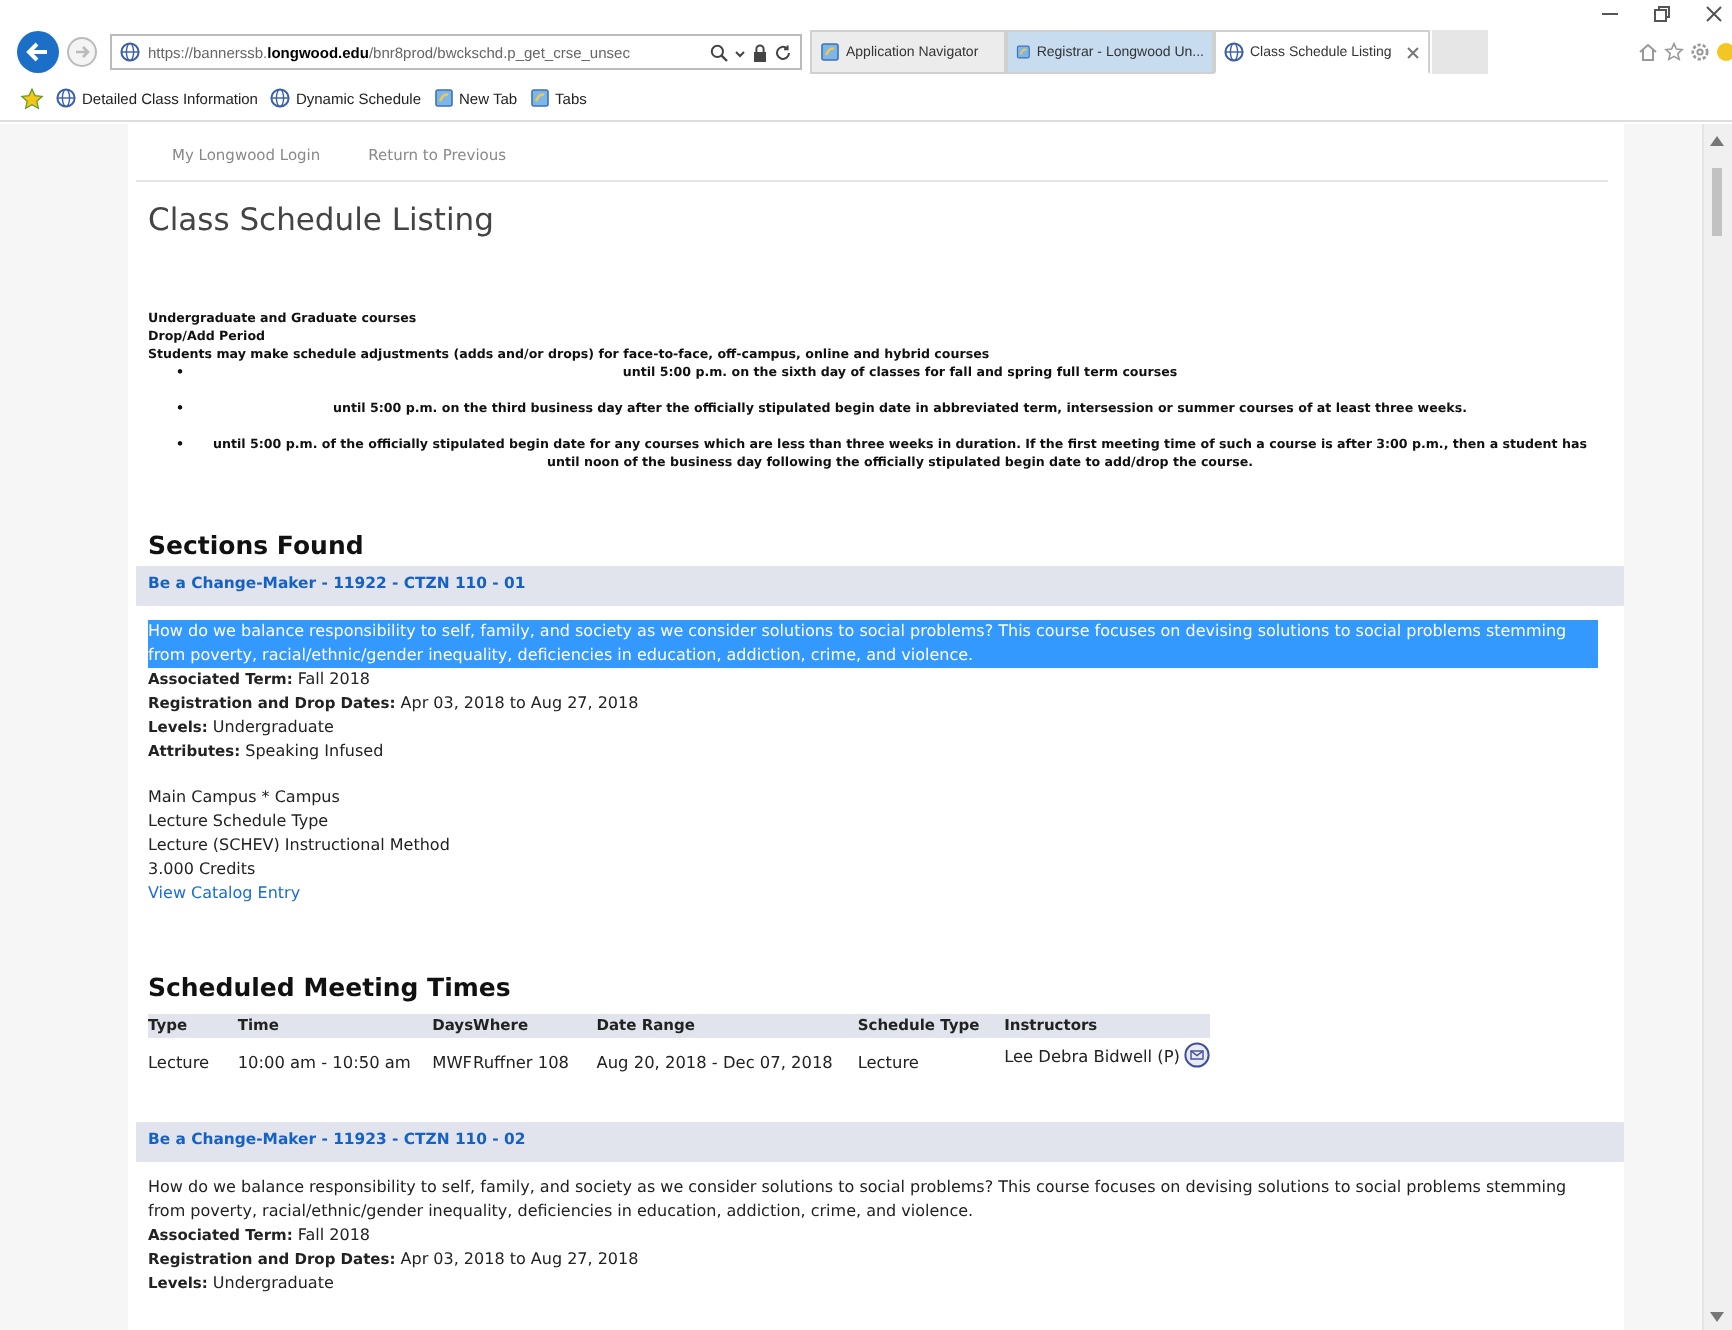 The image size is (1732, 1330). I want to click on section-heading: Scheduled Meeting Times, so click(330, 988).